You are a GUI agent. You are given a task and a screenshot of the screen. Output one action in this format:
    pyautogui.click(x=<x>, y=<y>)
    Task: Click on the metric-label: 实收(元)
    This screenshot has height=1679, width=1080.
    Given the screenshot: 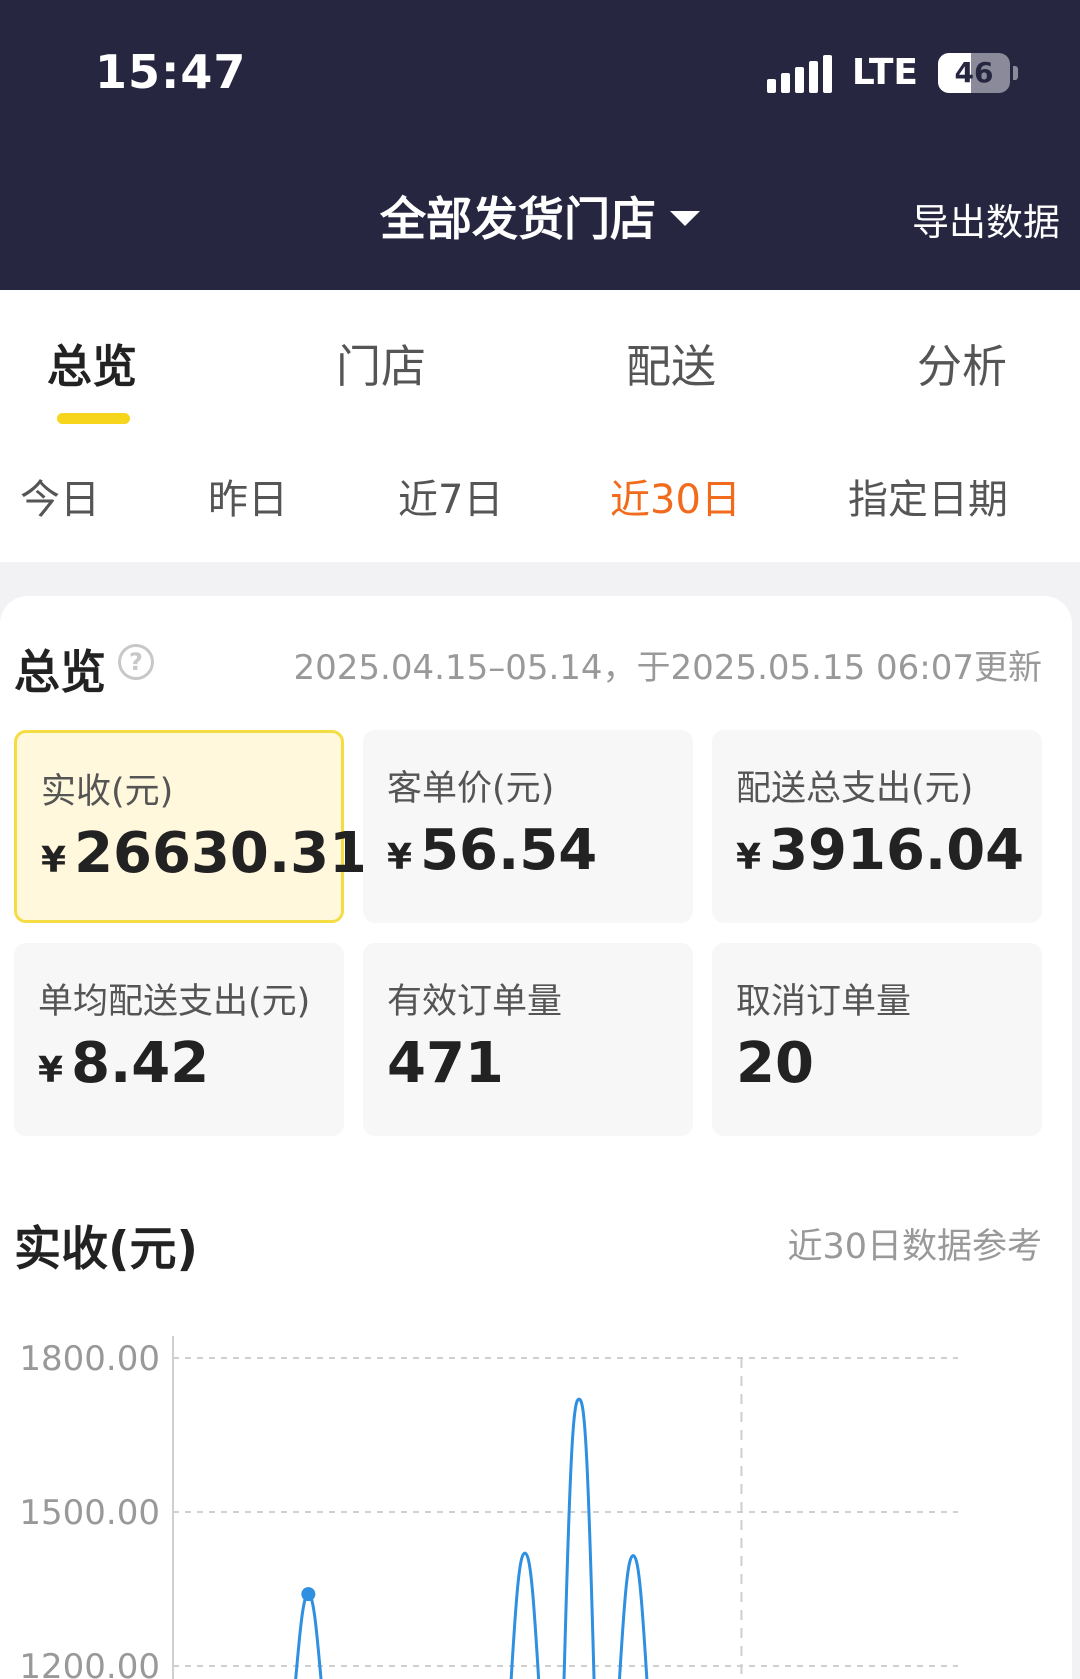 What is the action you would take?
    pyautogui.click(x=107, y=792)
    